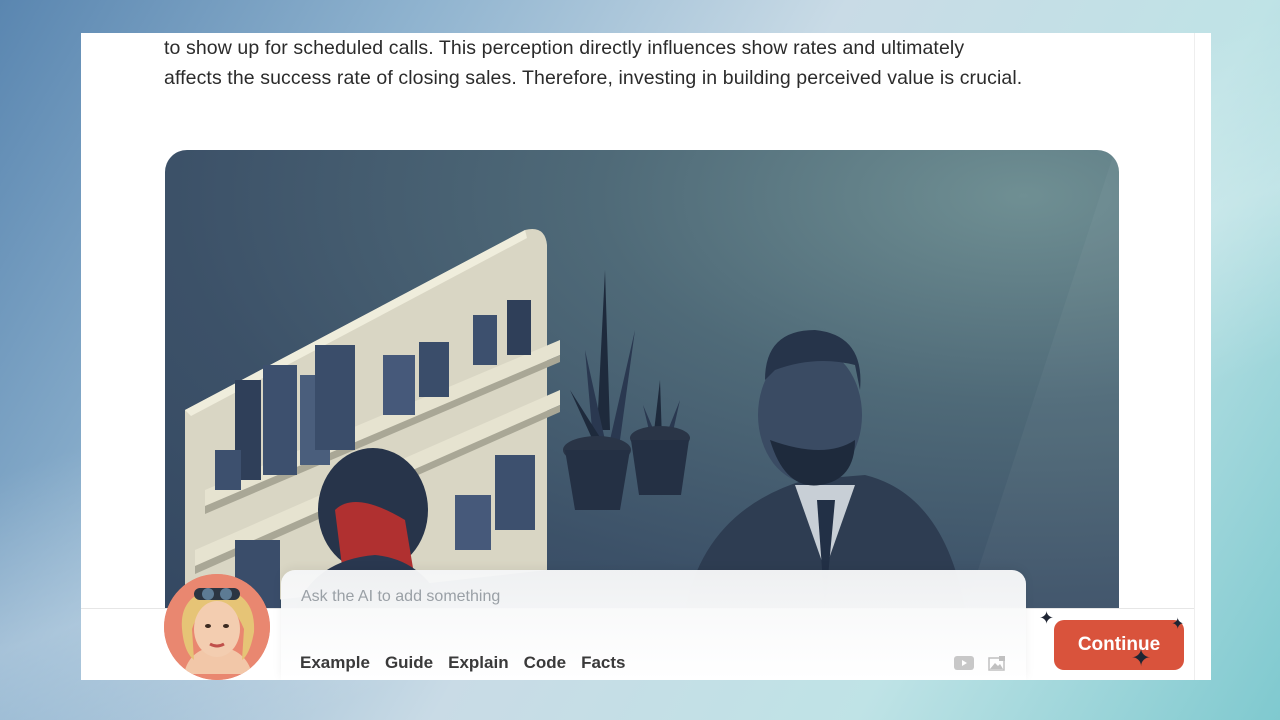 This screenshot has height=720, width=1280. I want to click on ai-prompt-panel: Example Guide Explain Code Facts, so click(653, 625).